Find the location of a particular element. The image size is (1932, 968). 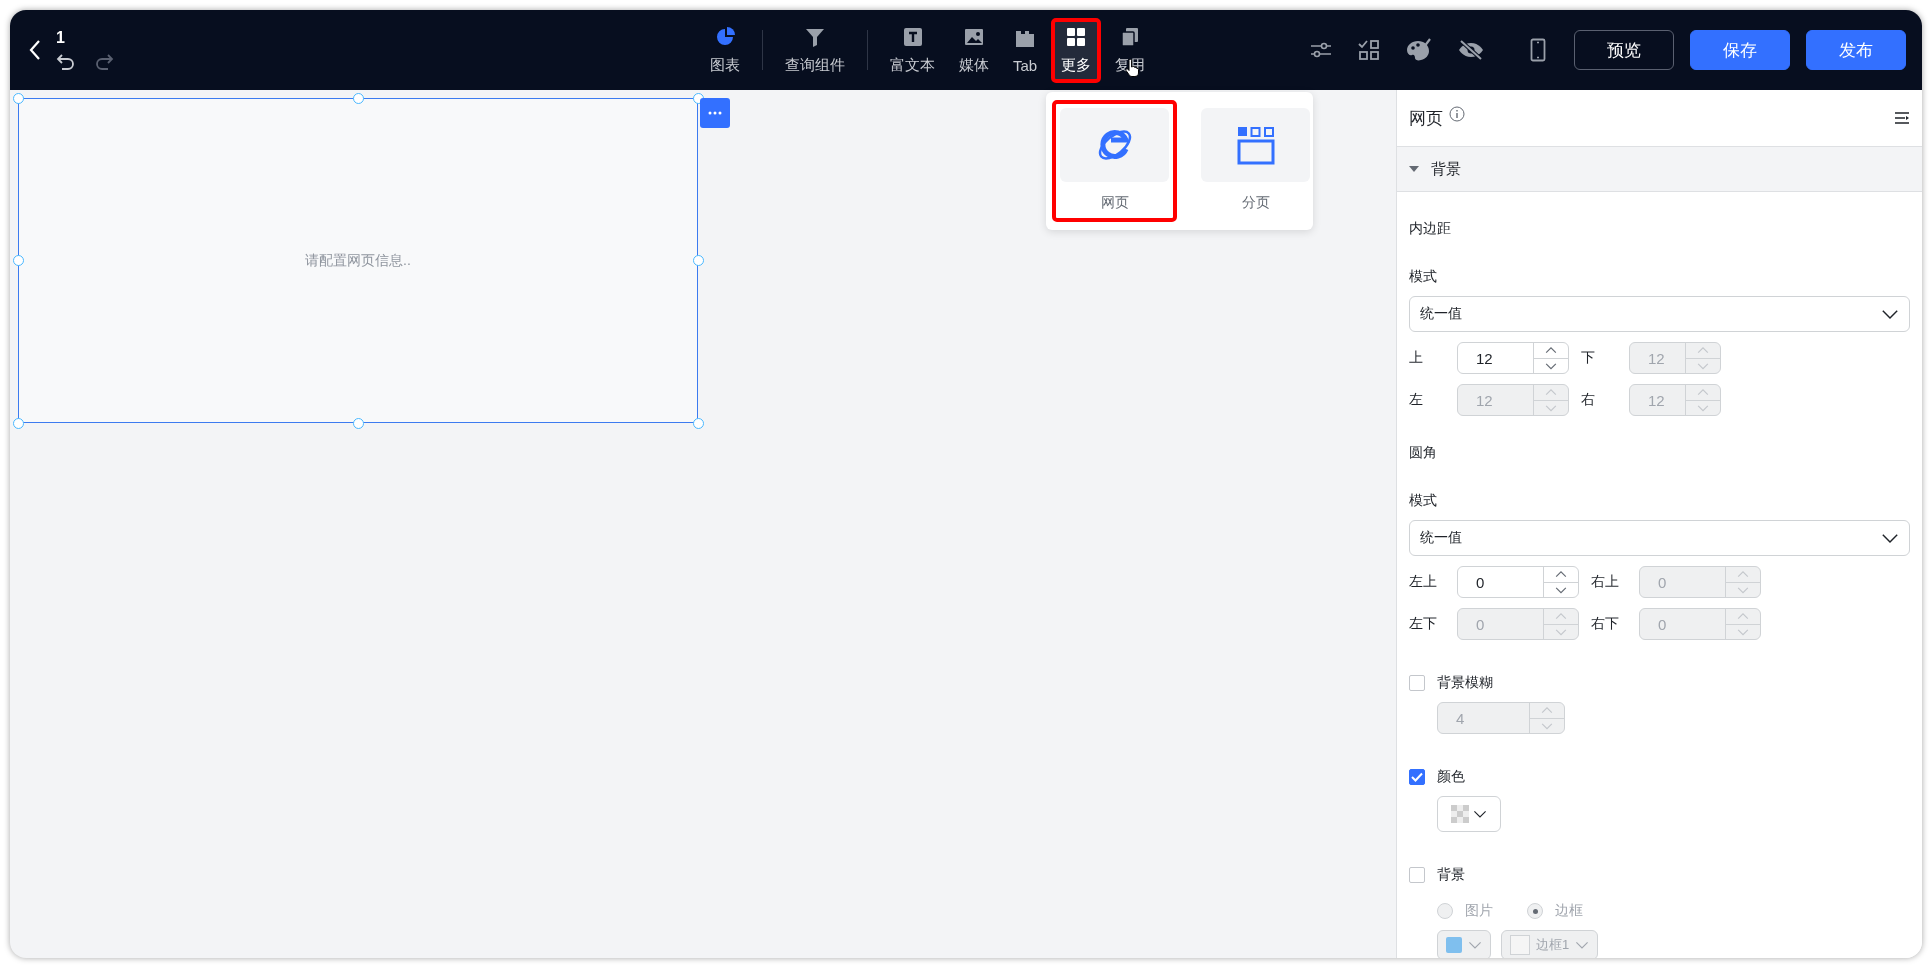

paged-layout-icon is located at coordinates (1255, 145).